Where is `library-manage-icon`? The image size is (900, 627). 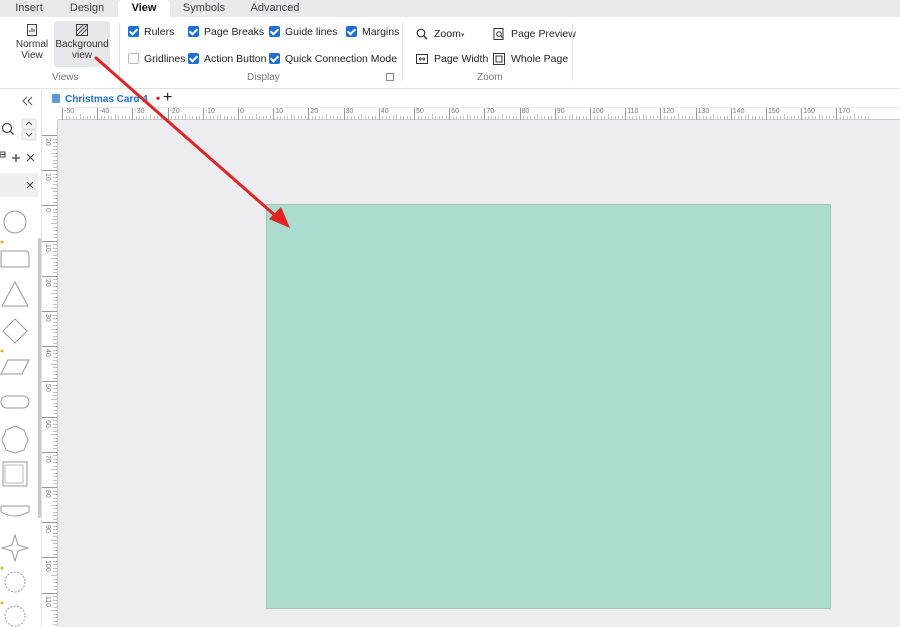 library-manage-icon is located at coordinates (3, 154).